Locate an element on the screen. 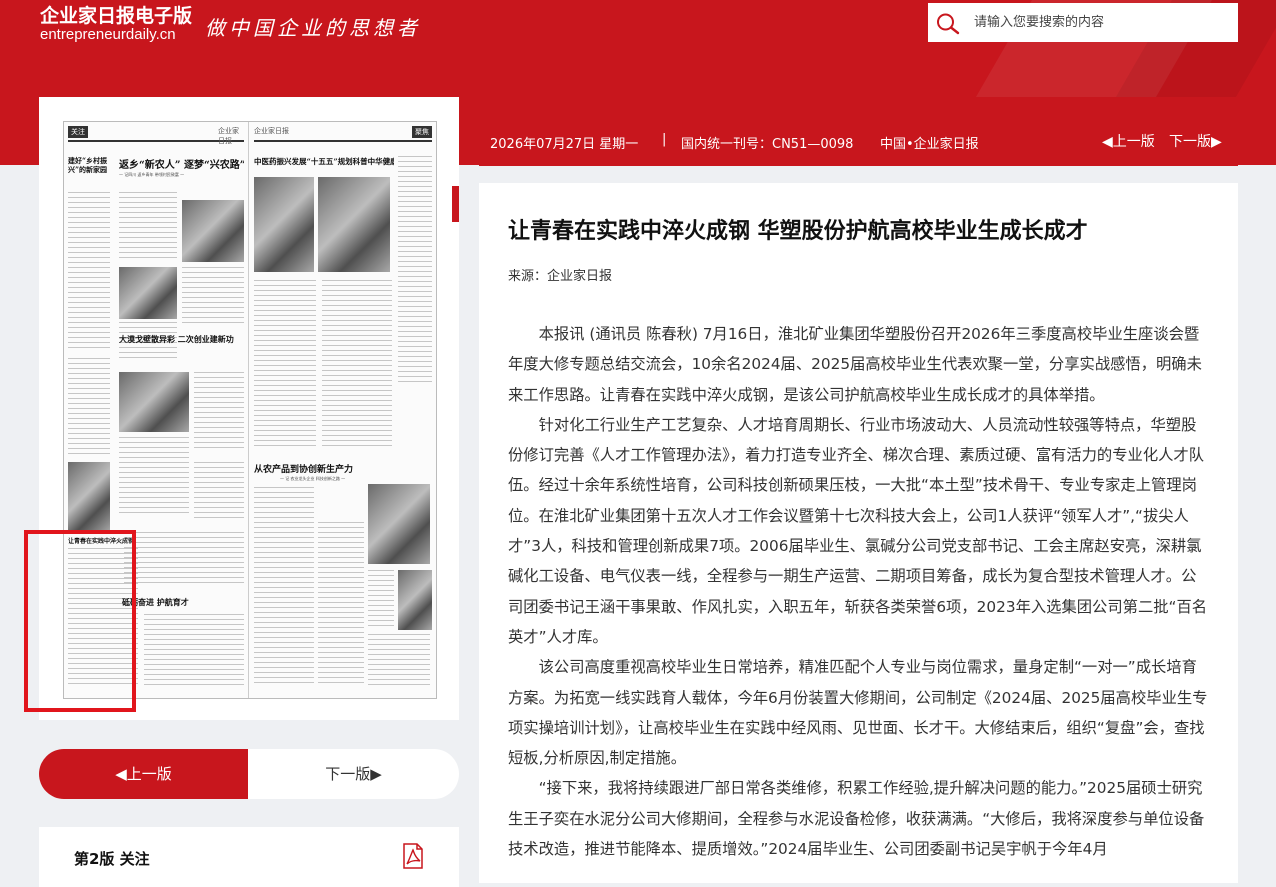  prev-page-button: ◀上一版 is located at coordinates (143, 774).